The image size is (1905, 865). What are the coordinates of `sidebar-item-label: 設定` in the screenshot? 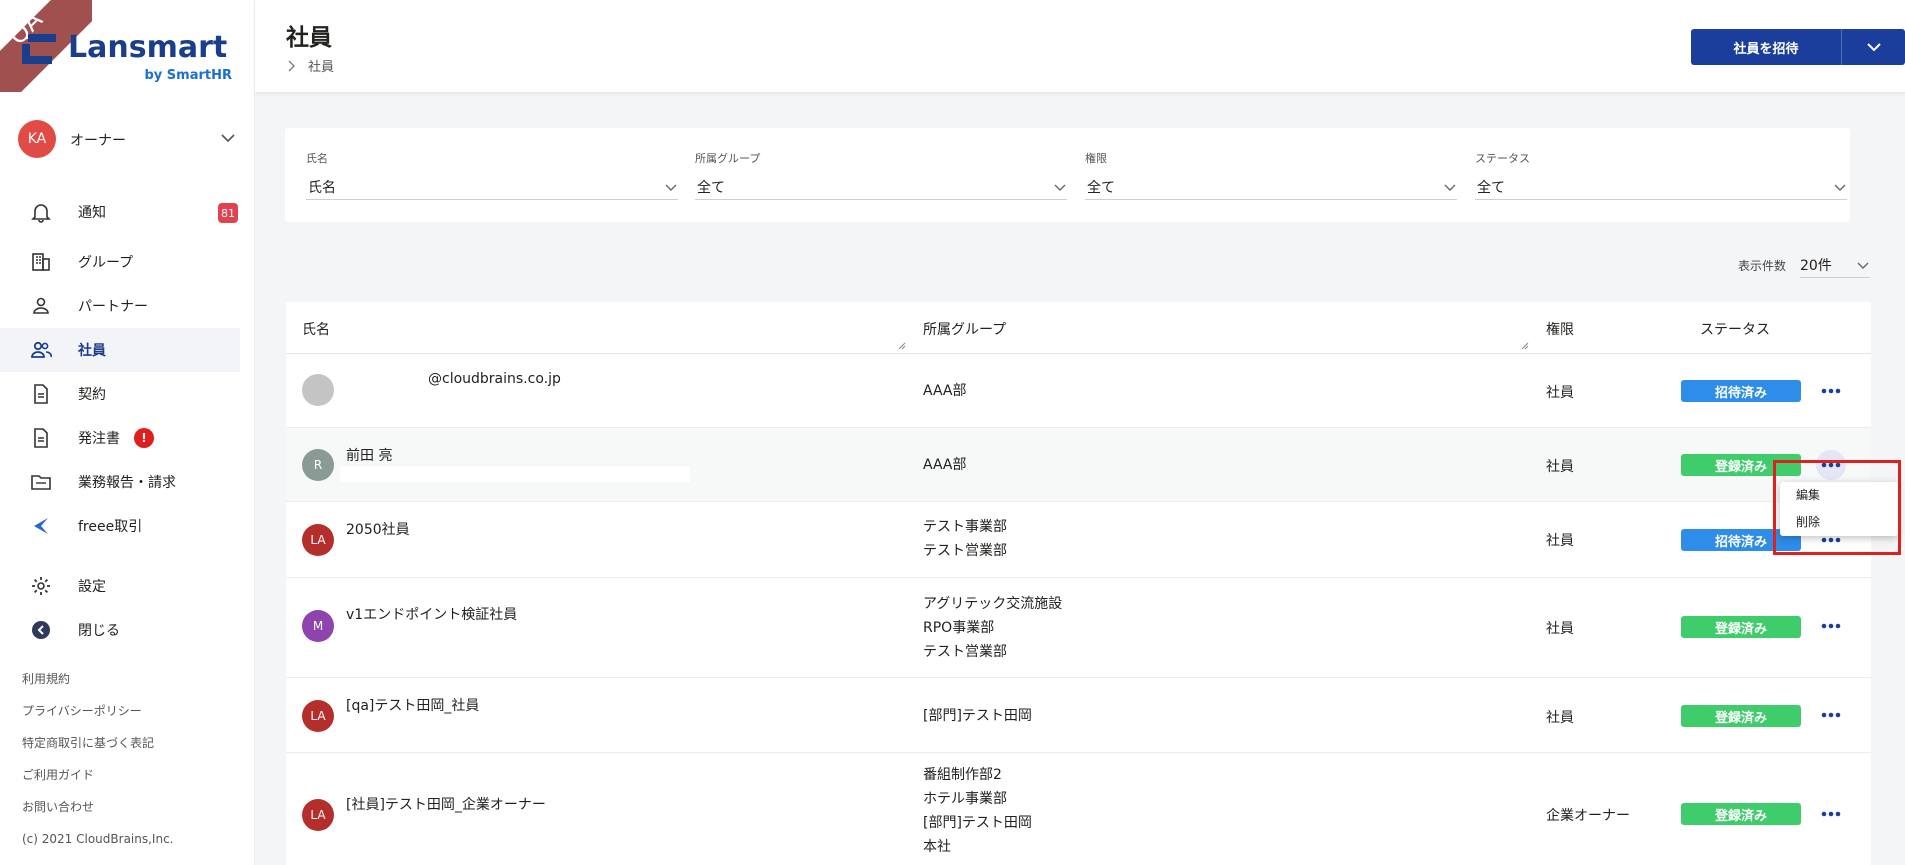 It's located at (92, 587).